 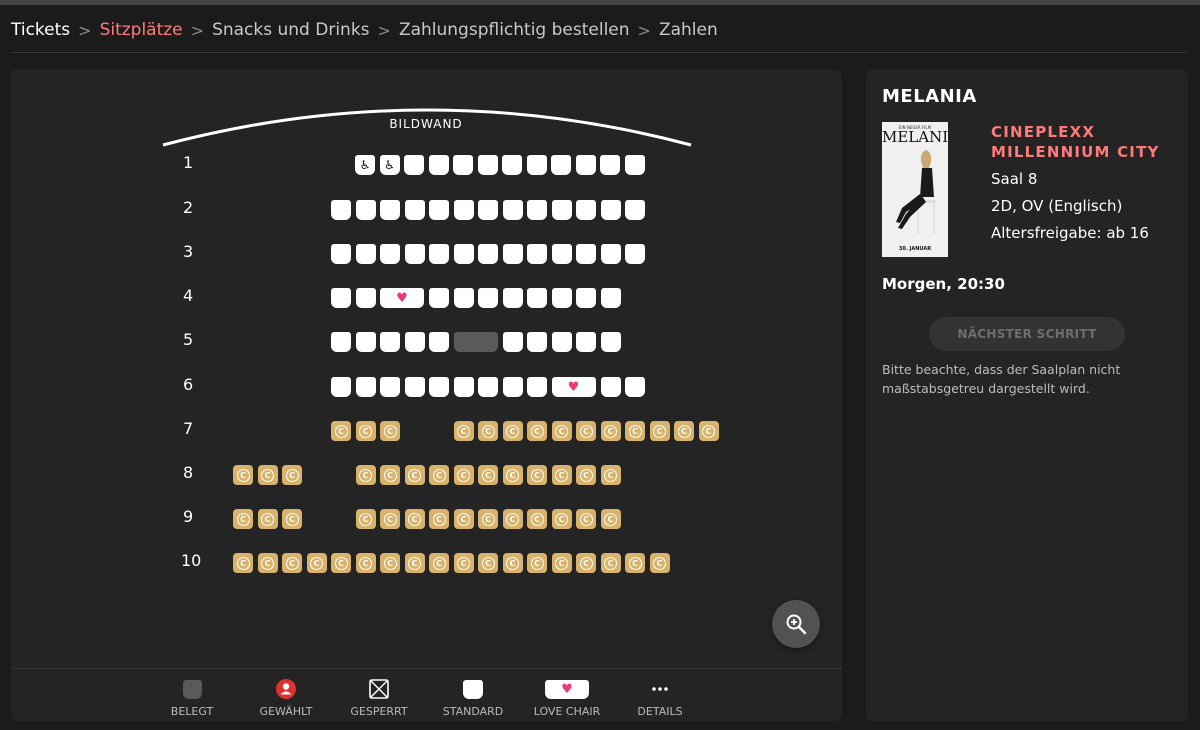 What do you see at coordinates (796, 624) in the screenshot?
I see `zoom-button` at bounding box center [796, 624].